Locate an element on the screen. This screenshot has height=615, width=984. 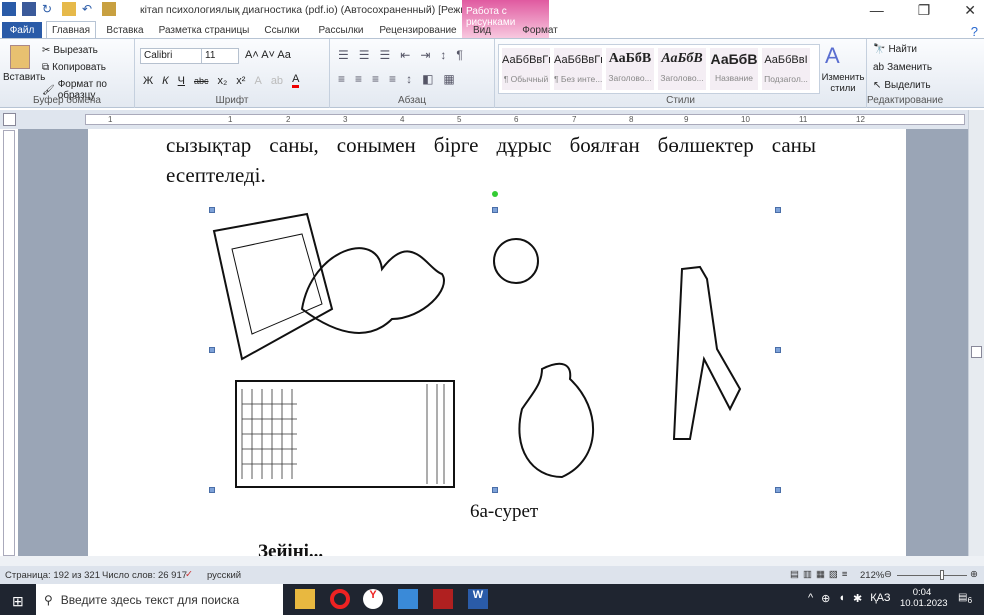
zoom-out-icon: ⊖ is located at coordinates (888, 574).